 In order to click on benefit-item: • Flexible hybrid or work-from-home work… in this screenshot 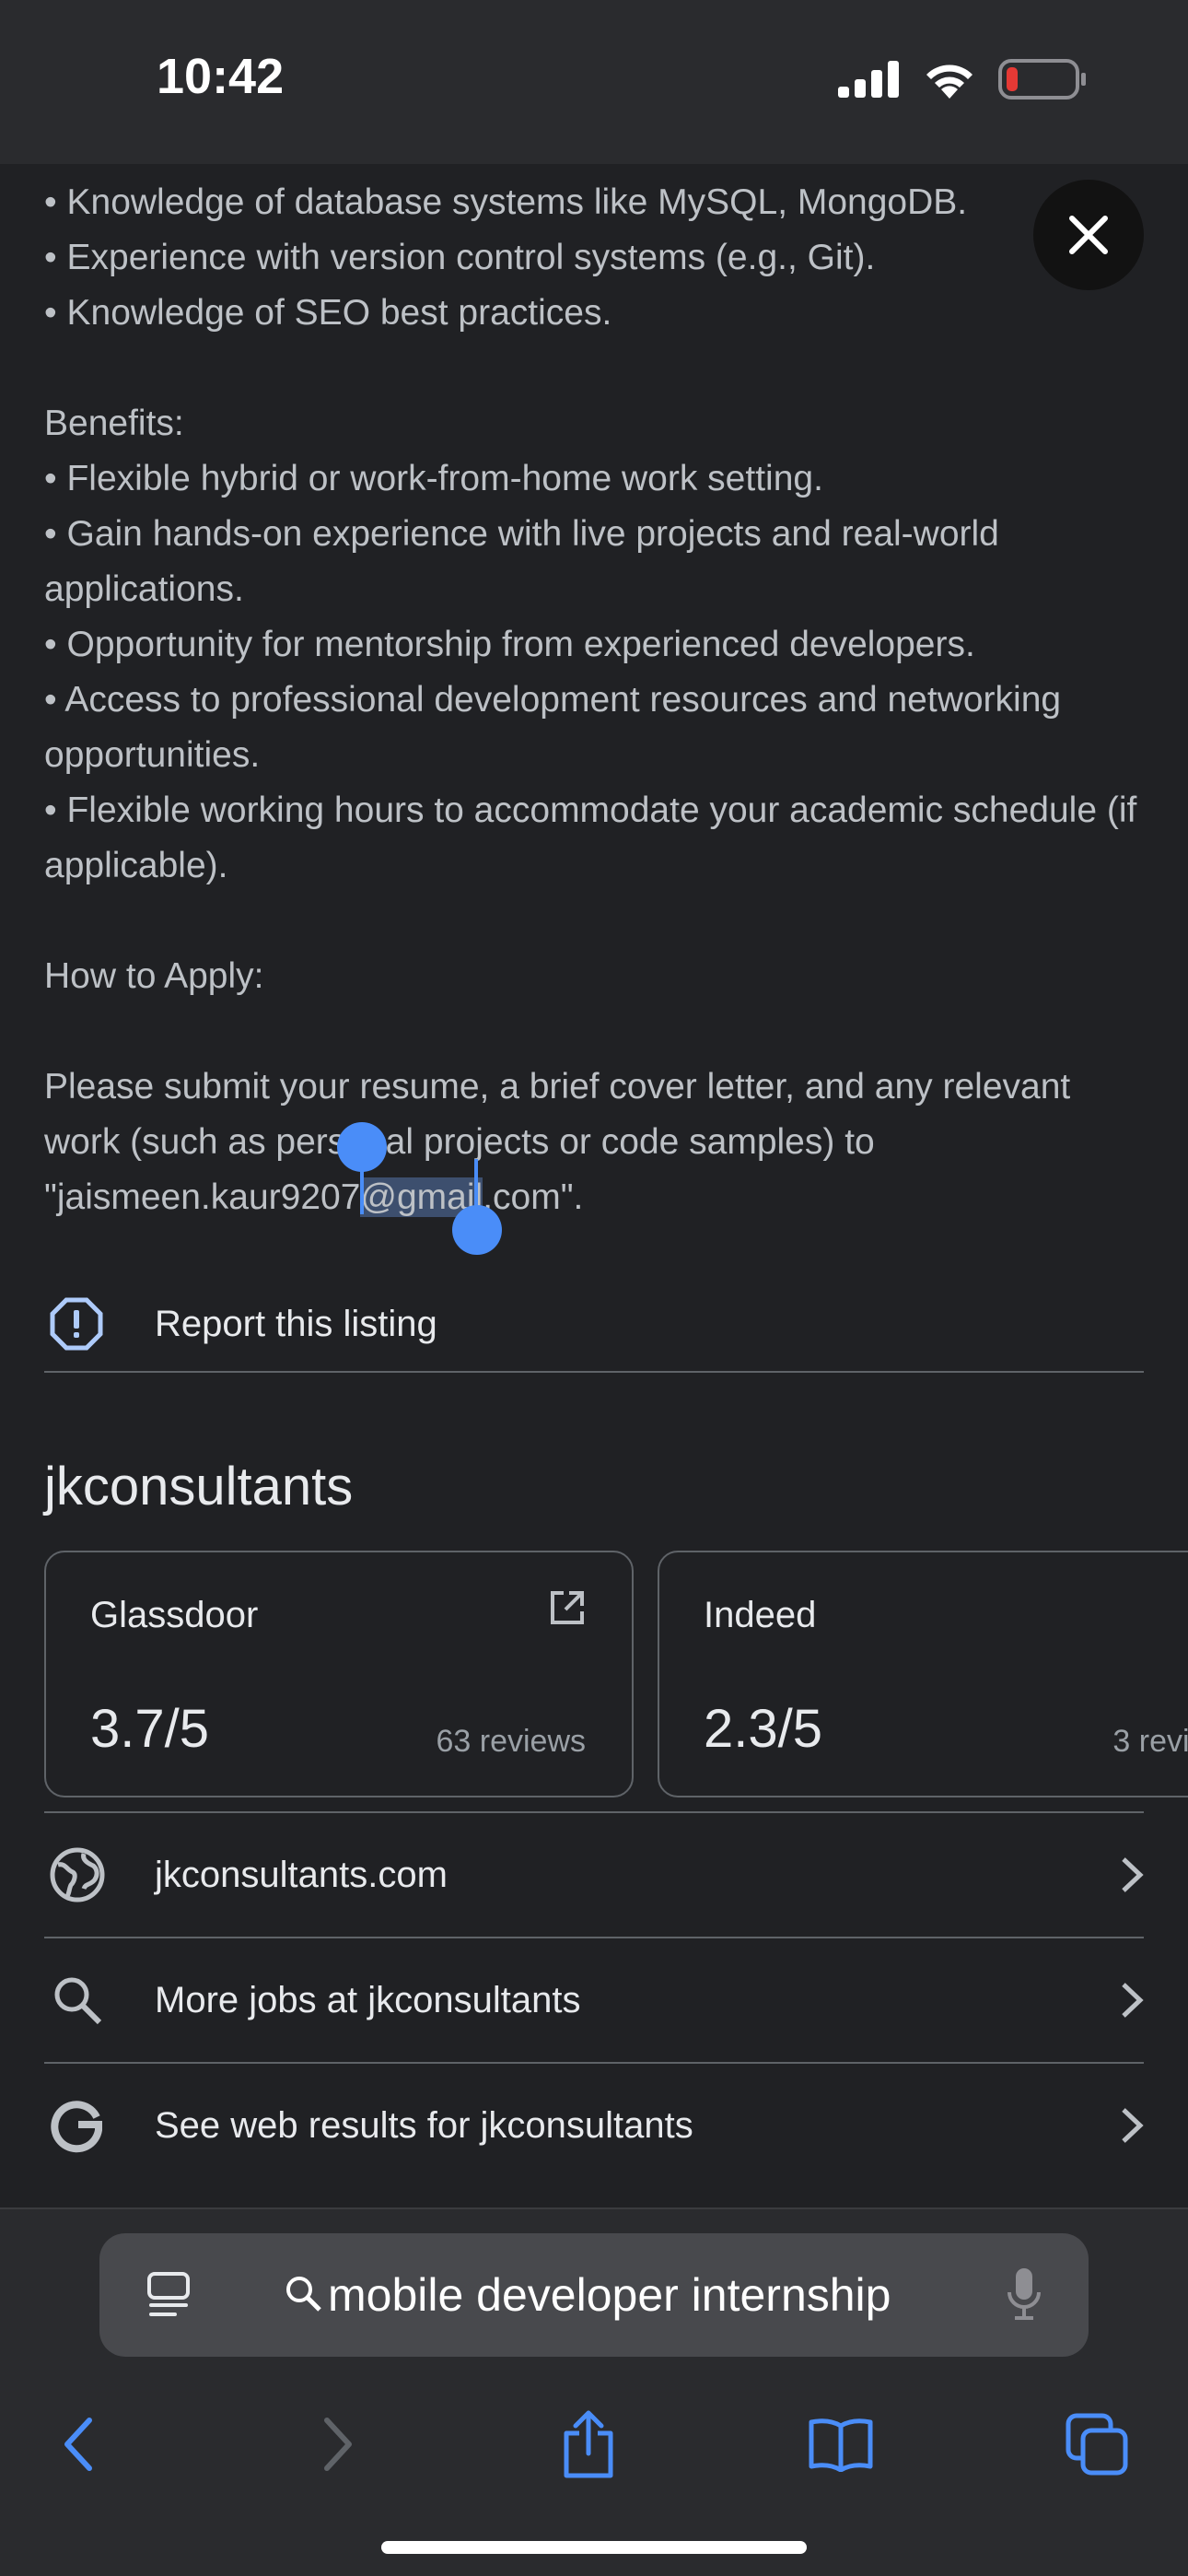, I will do `click(433, 478)`.